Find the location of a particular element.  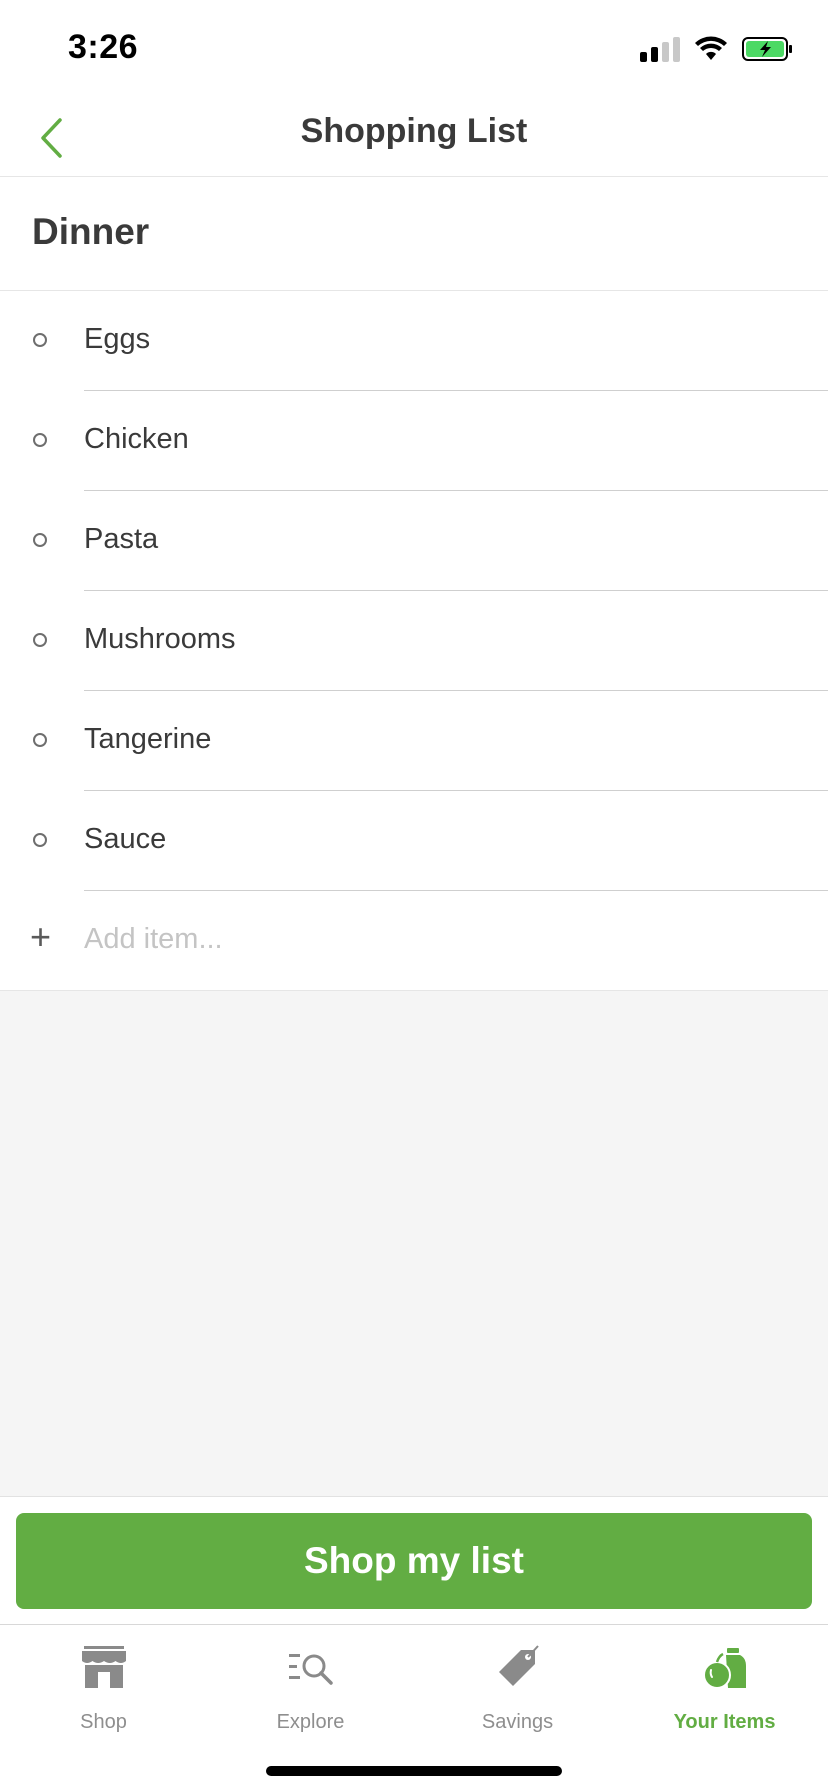

produce-icon is located at coordinates (724, 1668).